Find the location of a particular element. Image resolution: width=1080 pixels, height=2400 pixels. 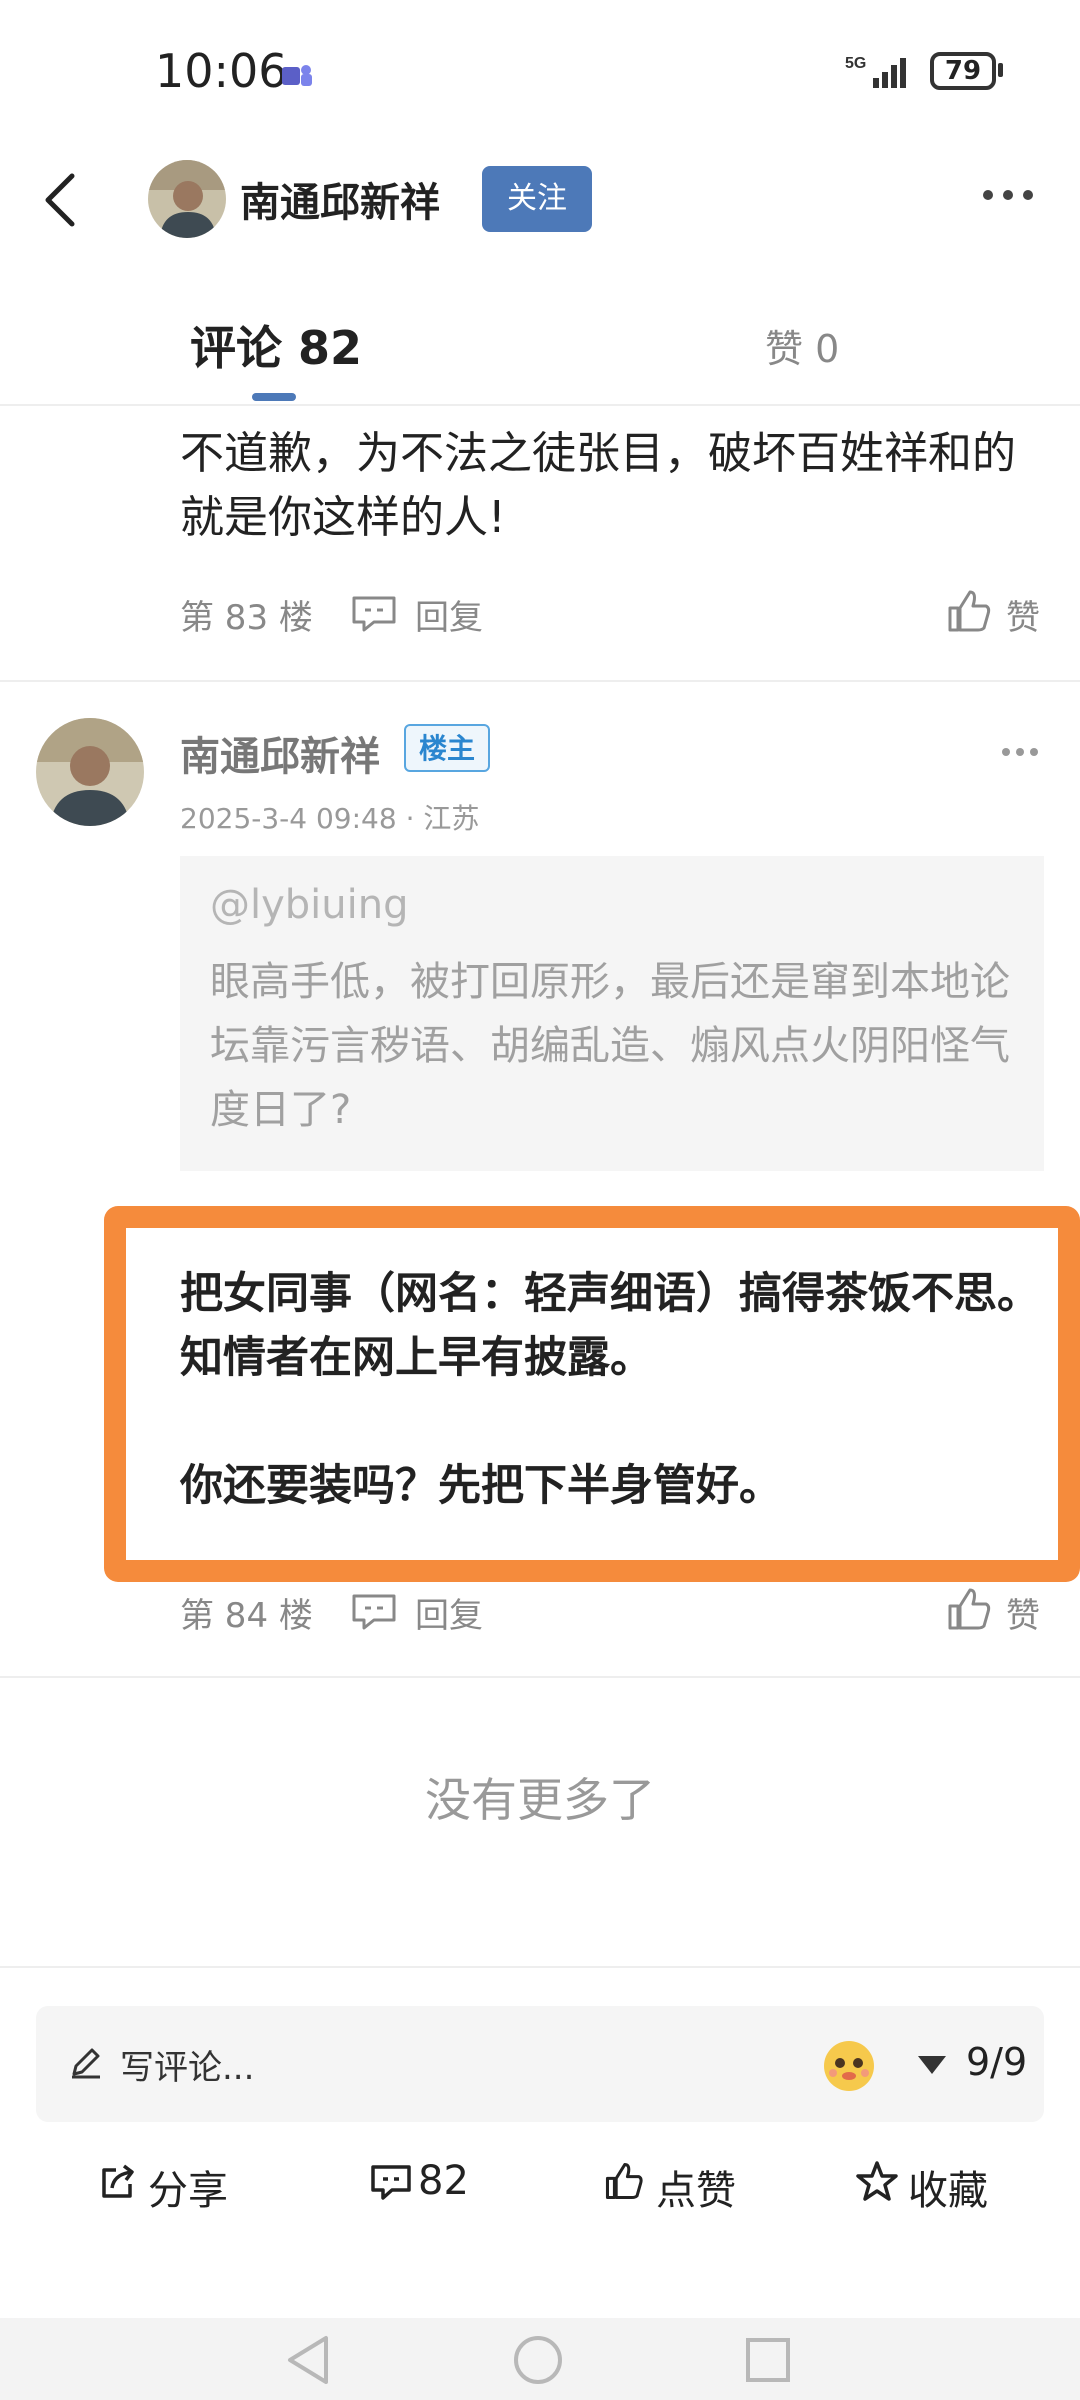

tab-comments: 评论 82 is located at coordinates (276, 345).